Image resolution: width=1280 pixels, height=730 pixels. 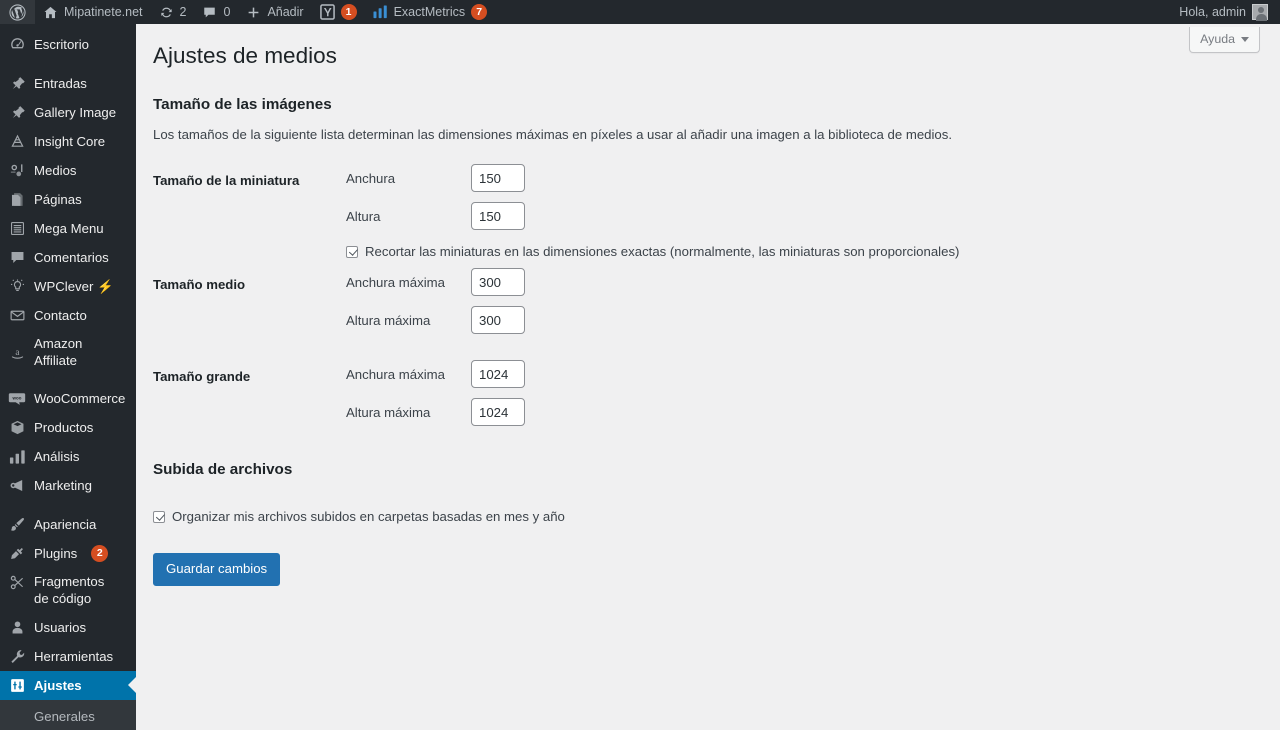 What do you see at coordinates (17, 582) in the screenshot?
I see `scissors-icon` at bounding box center [17, 582].